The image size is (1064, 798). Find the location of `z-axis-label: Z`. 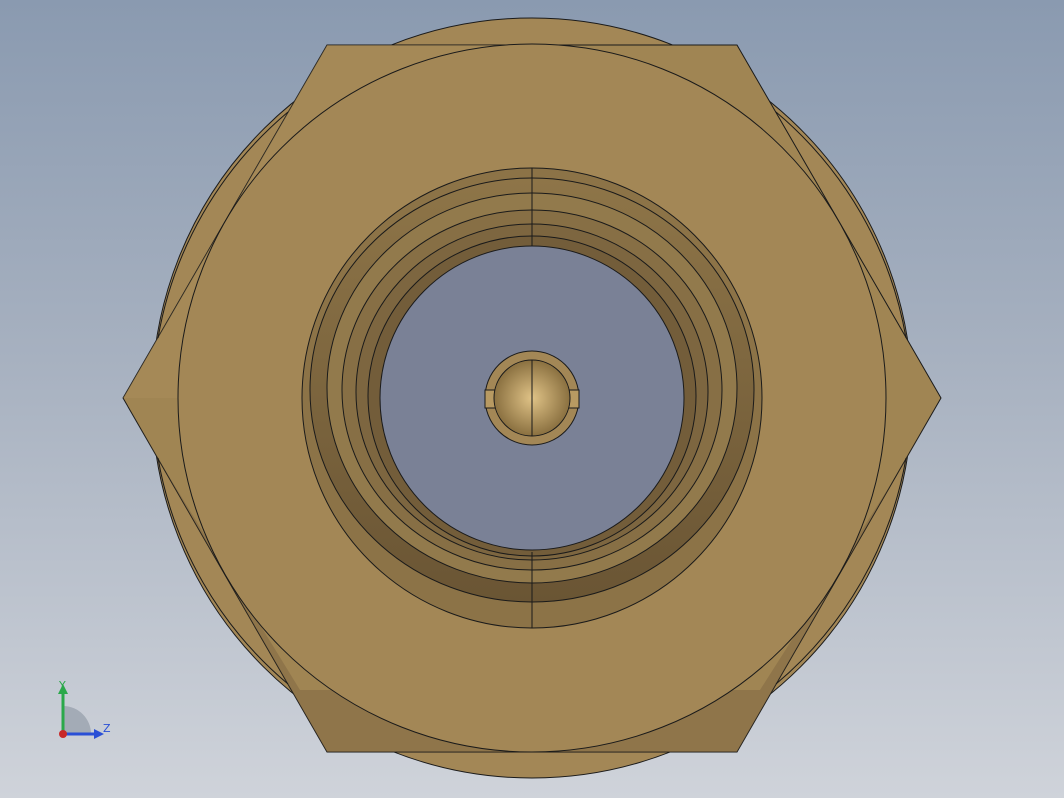

z-axis-label: Z is located at coordinates (107, 728).